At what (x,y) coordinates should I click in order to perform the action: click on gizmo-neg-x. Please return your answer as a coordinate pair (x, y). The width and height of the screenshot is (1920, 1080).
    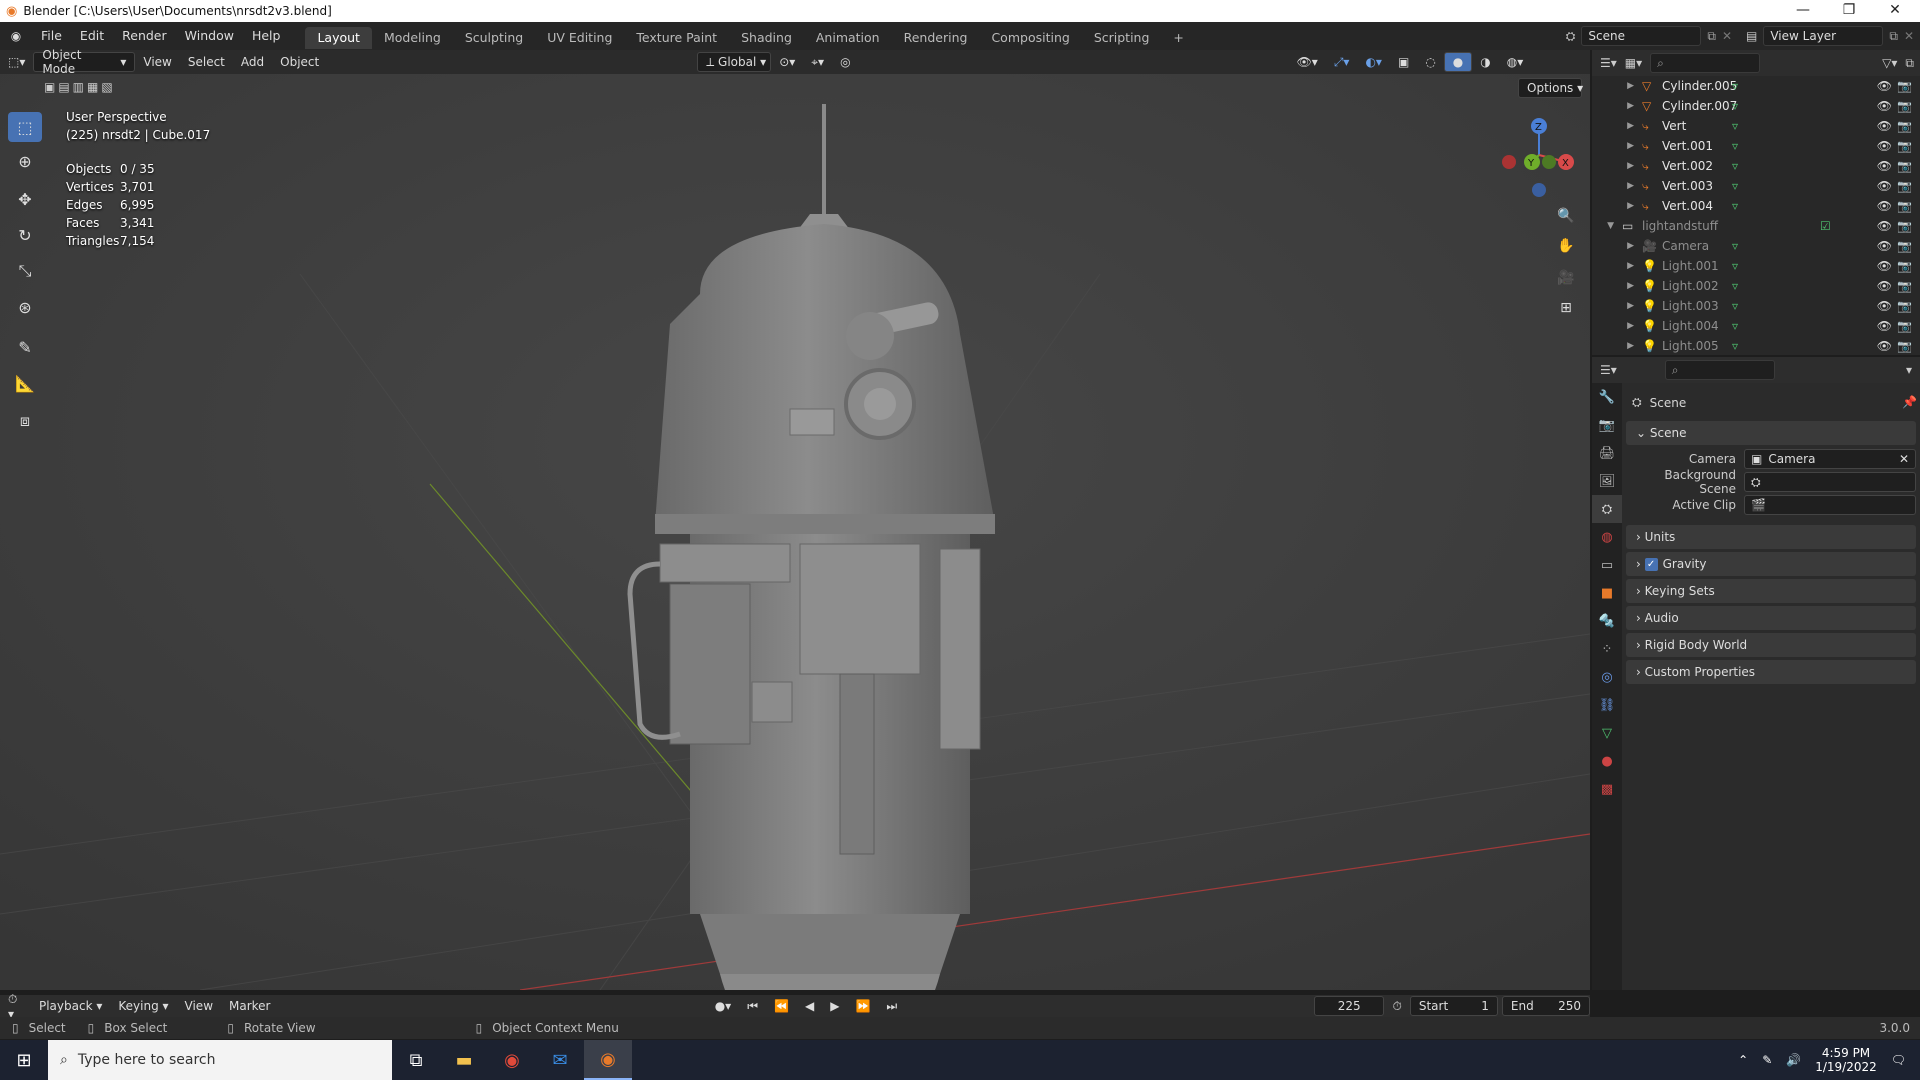
    Looking at the image, I should click on (1509, 162).